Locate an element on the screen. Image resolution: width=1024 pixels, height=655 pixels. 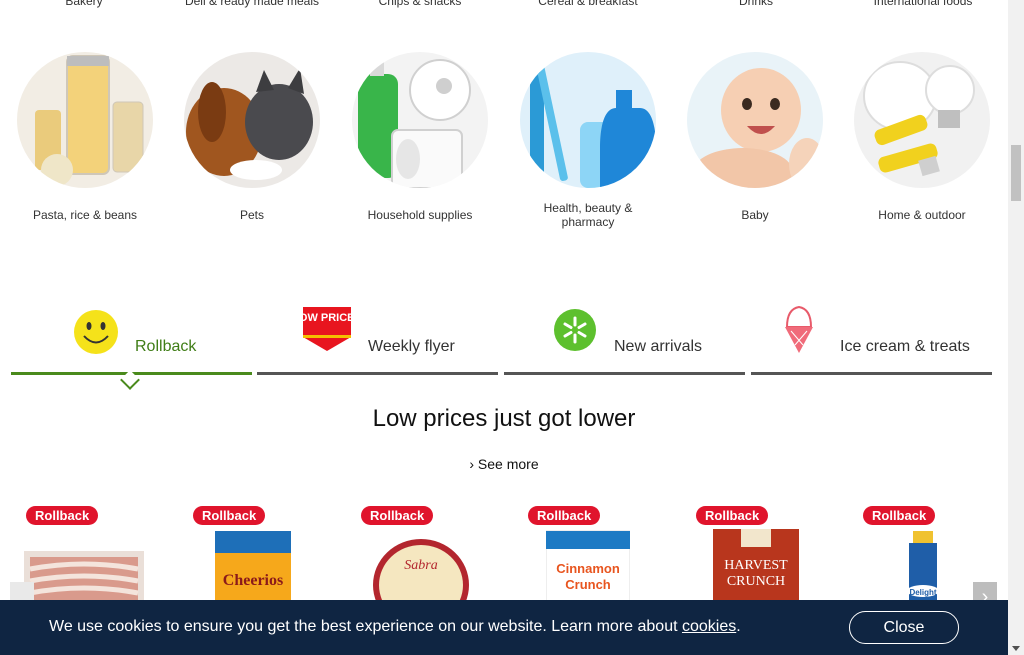
product-card: Rollback Cheerios is located at coordinates (268, 558).